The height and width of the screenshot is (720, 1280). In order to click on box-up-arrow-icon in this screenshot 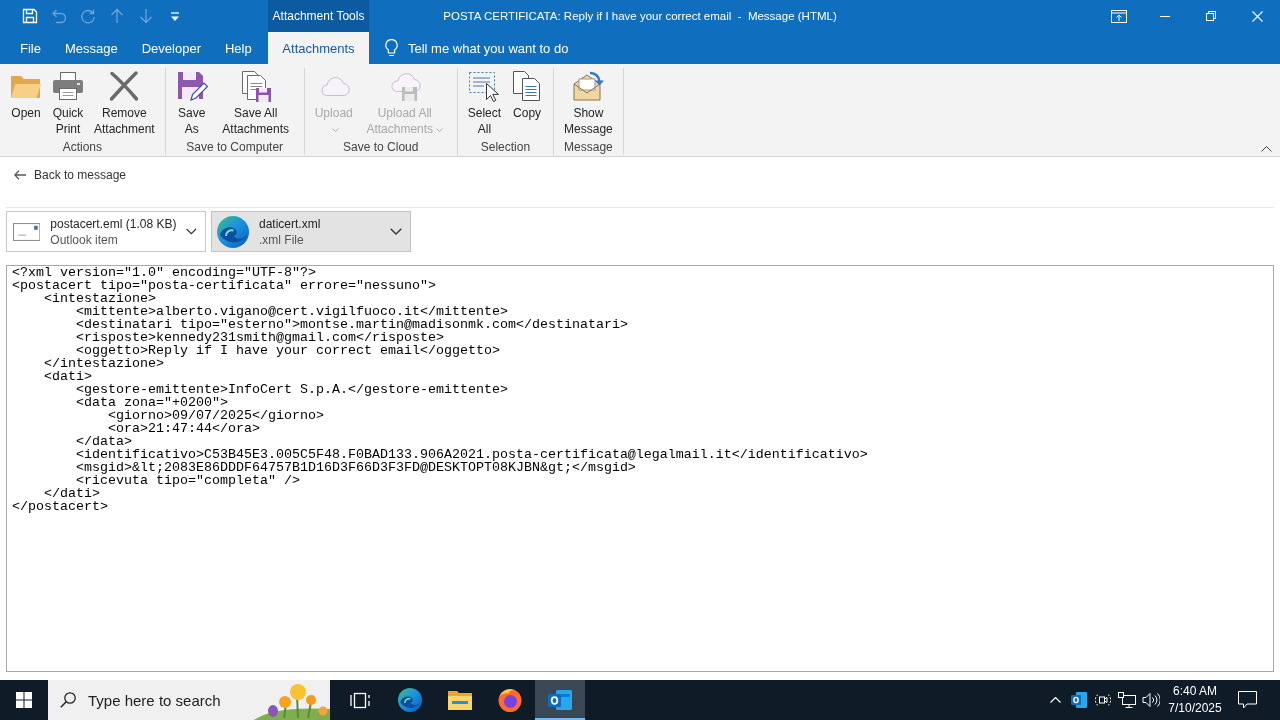, I will do `click(1119, 16)`.